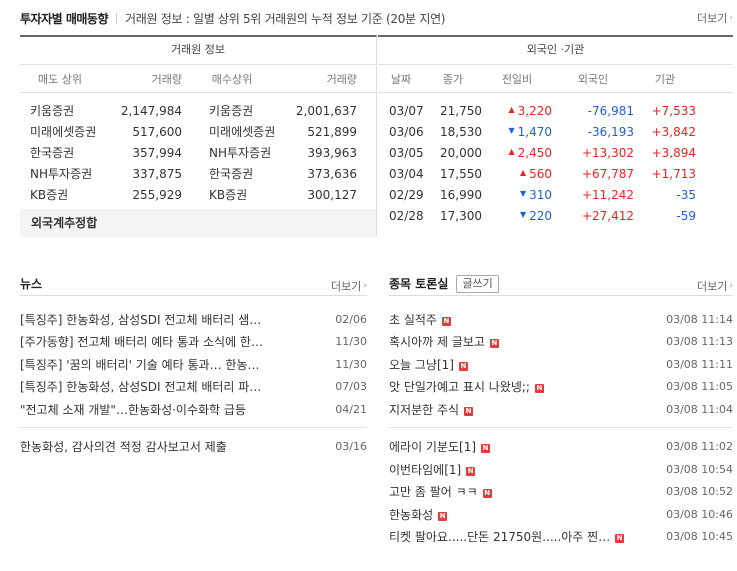  What do you see at coordinates (477, 283) in the screenshot?
I see `write-post-button: 글쓰기` at bounding box center [477, 283].